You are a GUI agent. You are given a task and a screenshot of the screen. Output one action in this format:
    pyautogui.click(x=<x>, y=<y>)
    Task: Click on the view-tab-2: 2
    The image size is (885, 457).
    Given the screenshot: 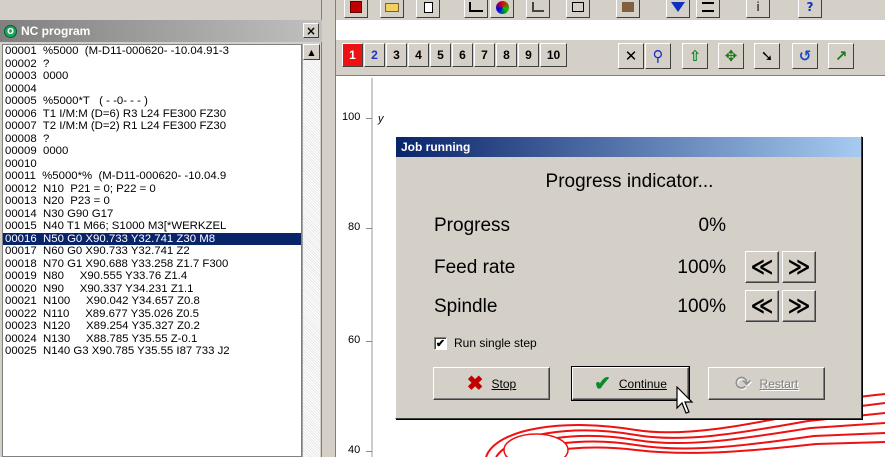 What is the action you would take?
    pyautogui.click(x=374, y=55)
    